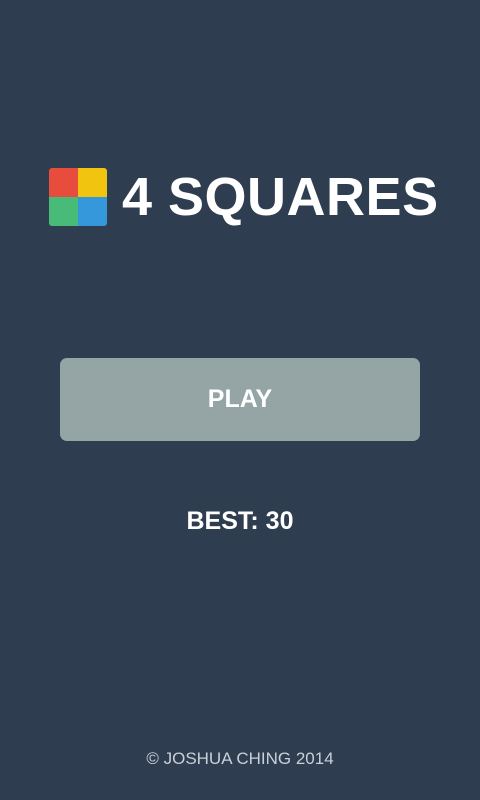 Image resolution: width=480 pixels, height=800 pixels. What do you see at coordinates (63, 182) in the screenshot?
I see `logo-square-red` at bounding box center [63, 182].